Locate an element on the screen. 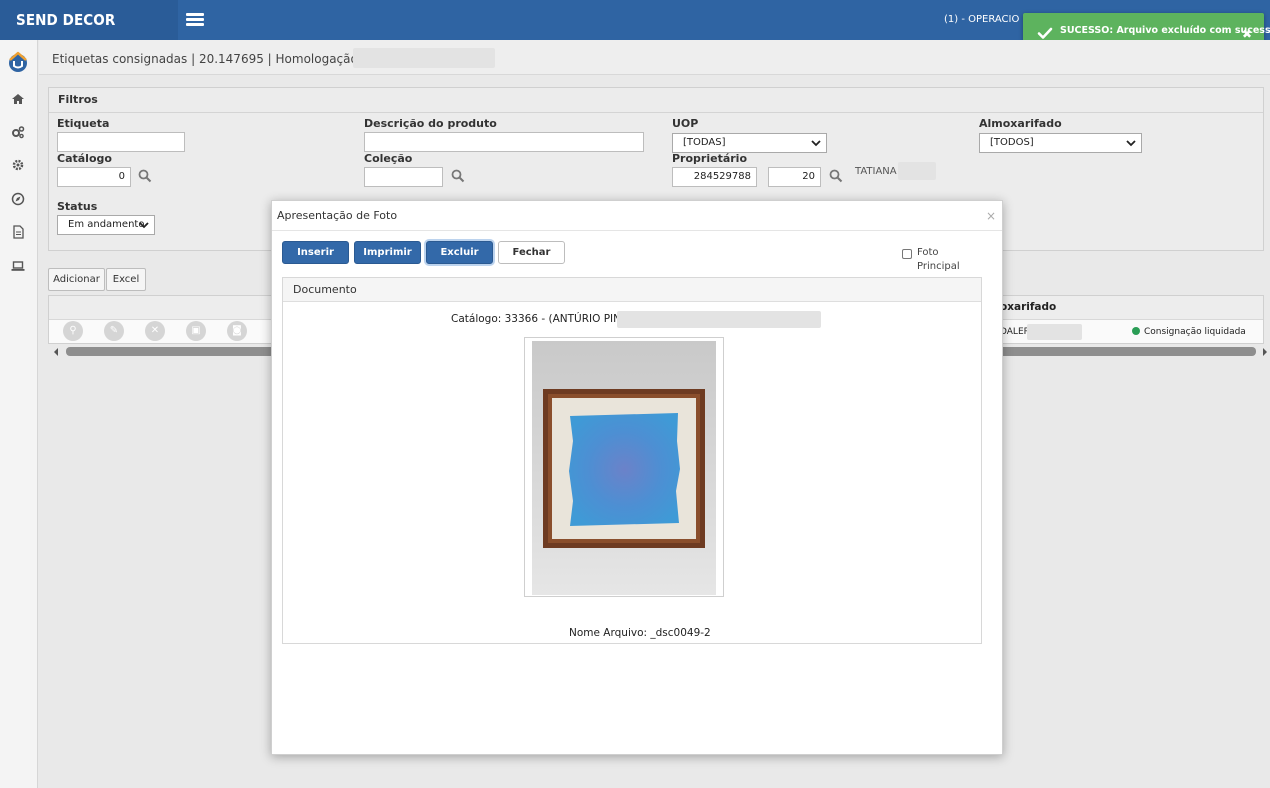  modal-title: Apresentação de Foto is located at coordinates (337, 215).